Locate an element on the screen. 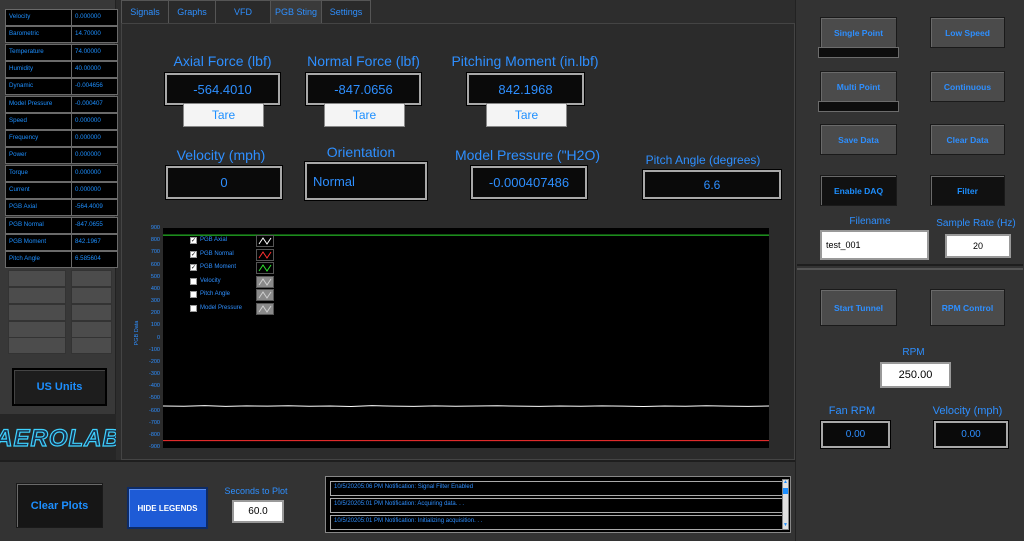 Image resolution: width=1024 pixels, height=541 pixels. readout-value: 40.00000 is located at coordinates (94, 69).